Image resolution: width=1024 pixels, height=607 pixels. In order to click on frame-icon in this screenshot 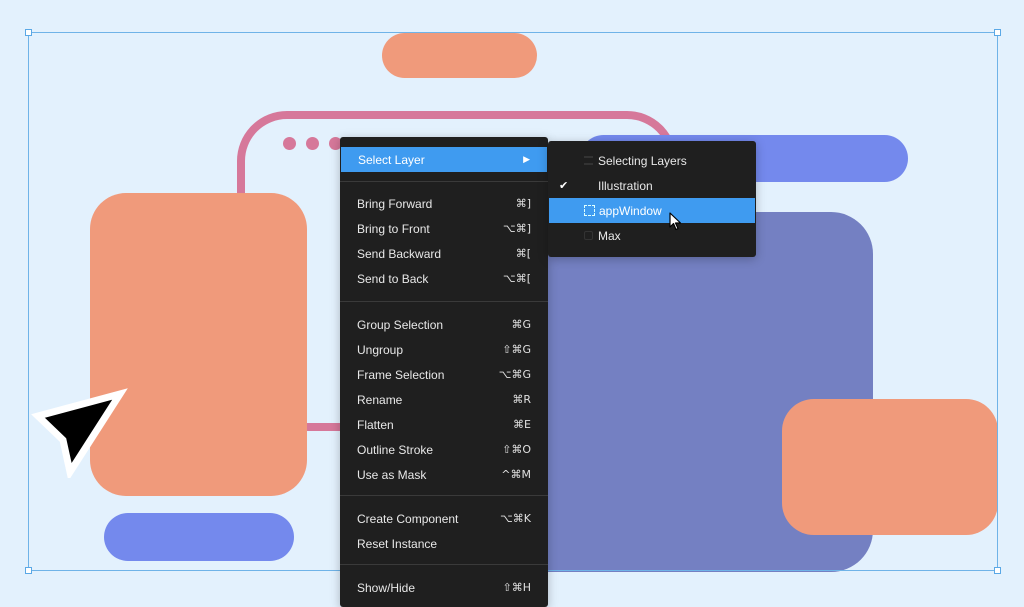, I will do `click(589, 210)`.